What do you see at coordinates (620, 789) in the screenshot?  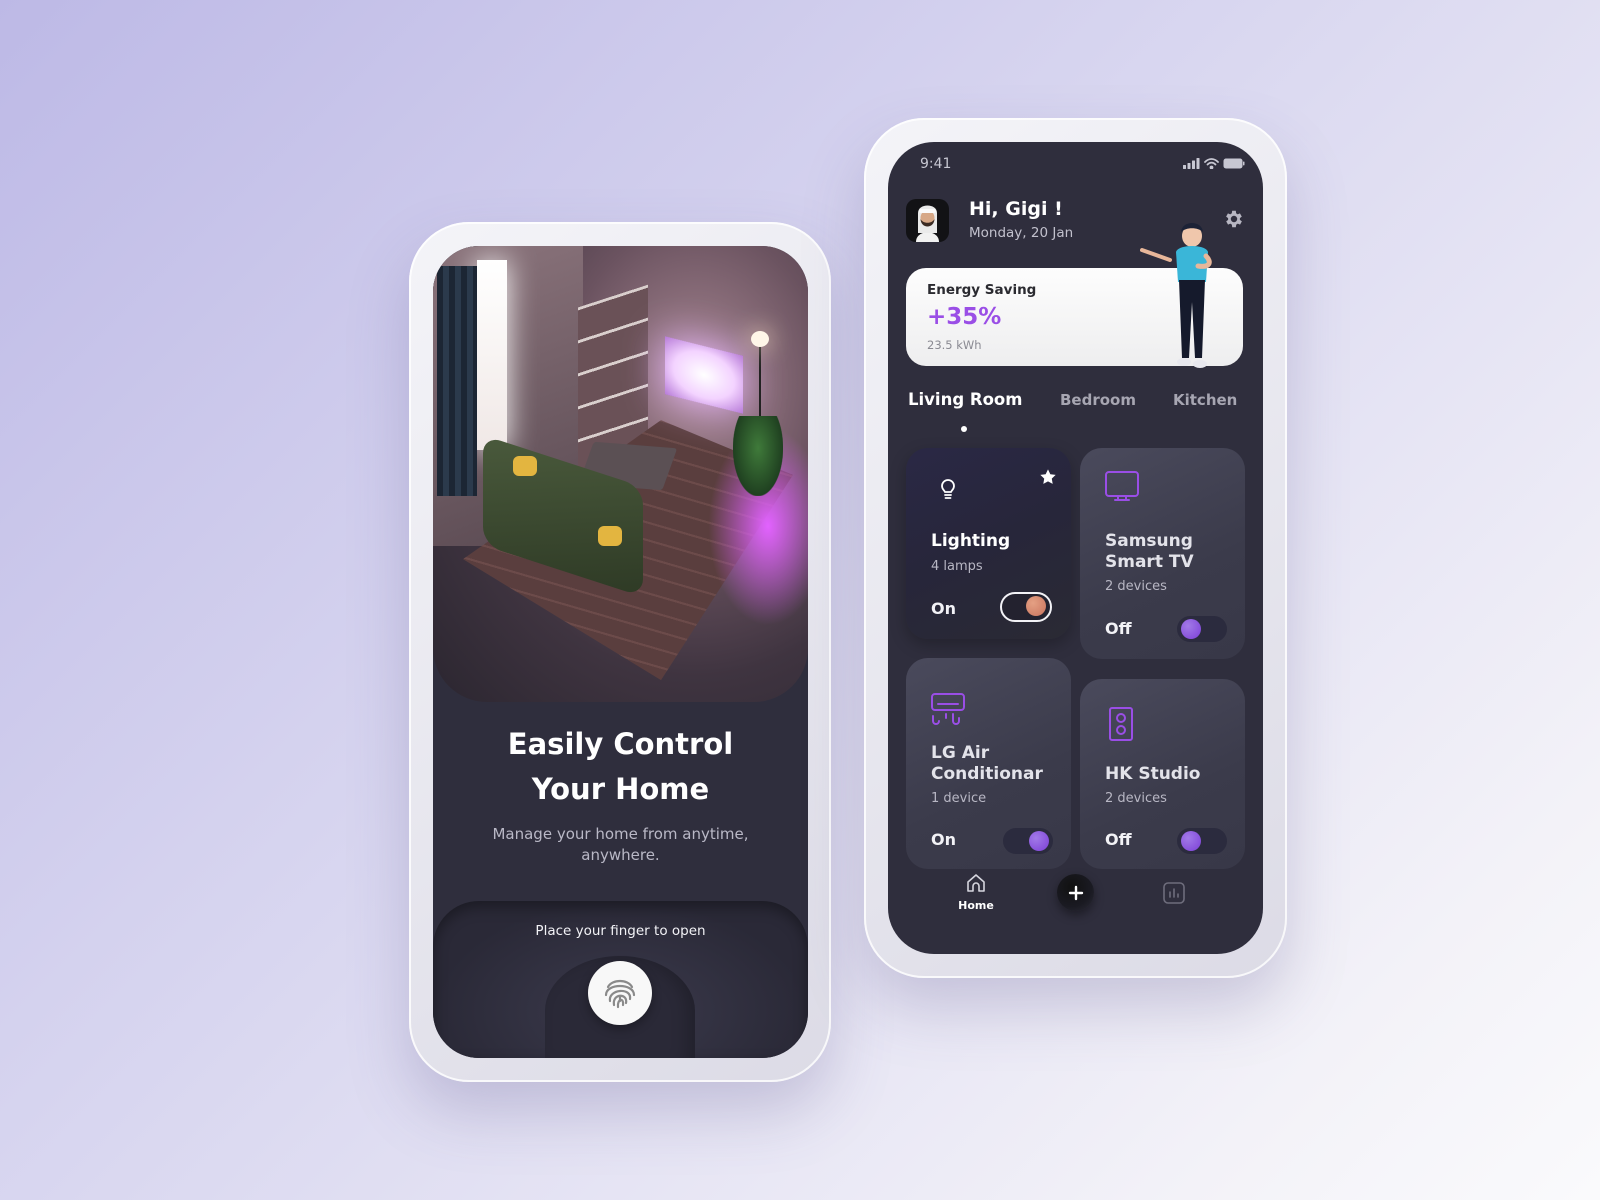 I see `onboarding-title-line2: Your Home` at bounding box center [620, 789].